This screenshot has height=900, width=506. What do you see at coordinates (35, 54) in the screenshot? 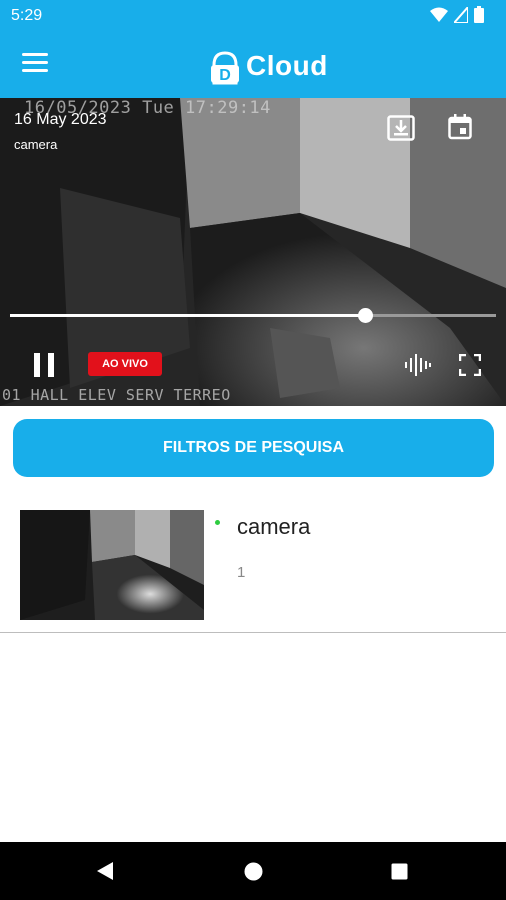
I see `hamburger-icon` at bounding box center [35, 54].